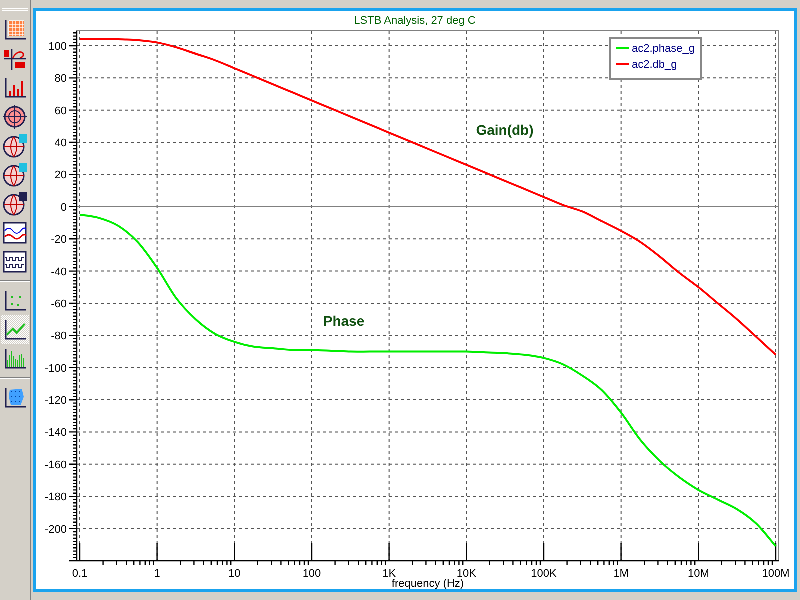 The height and width of the screenshot is (600, 800). What do you see at coordinates (55, 498) in the screenshot?
I see `tick-label: -180` at bounding box center [55, 498].